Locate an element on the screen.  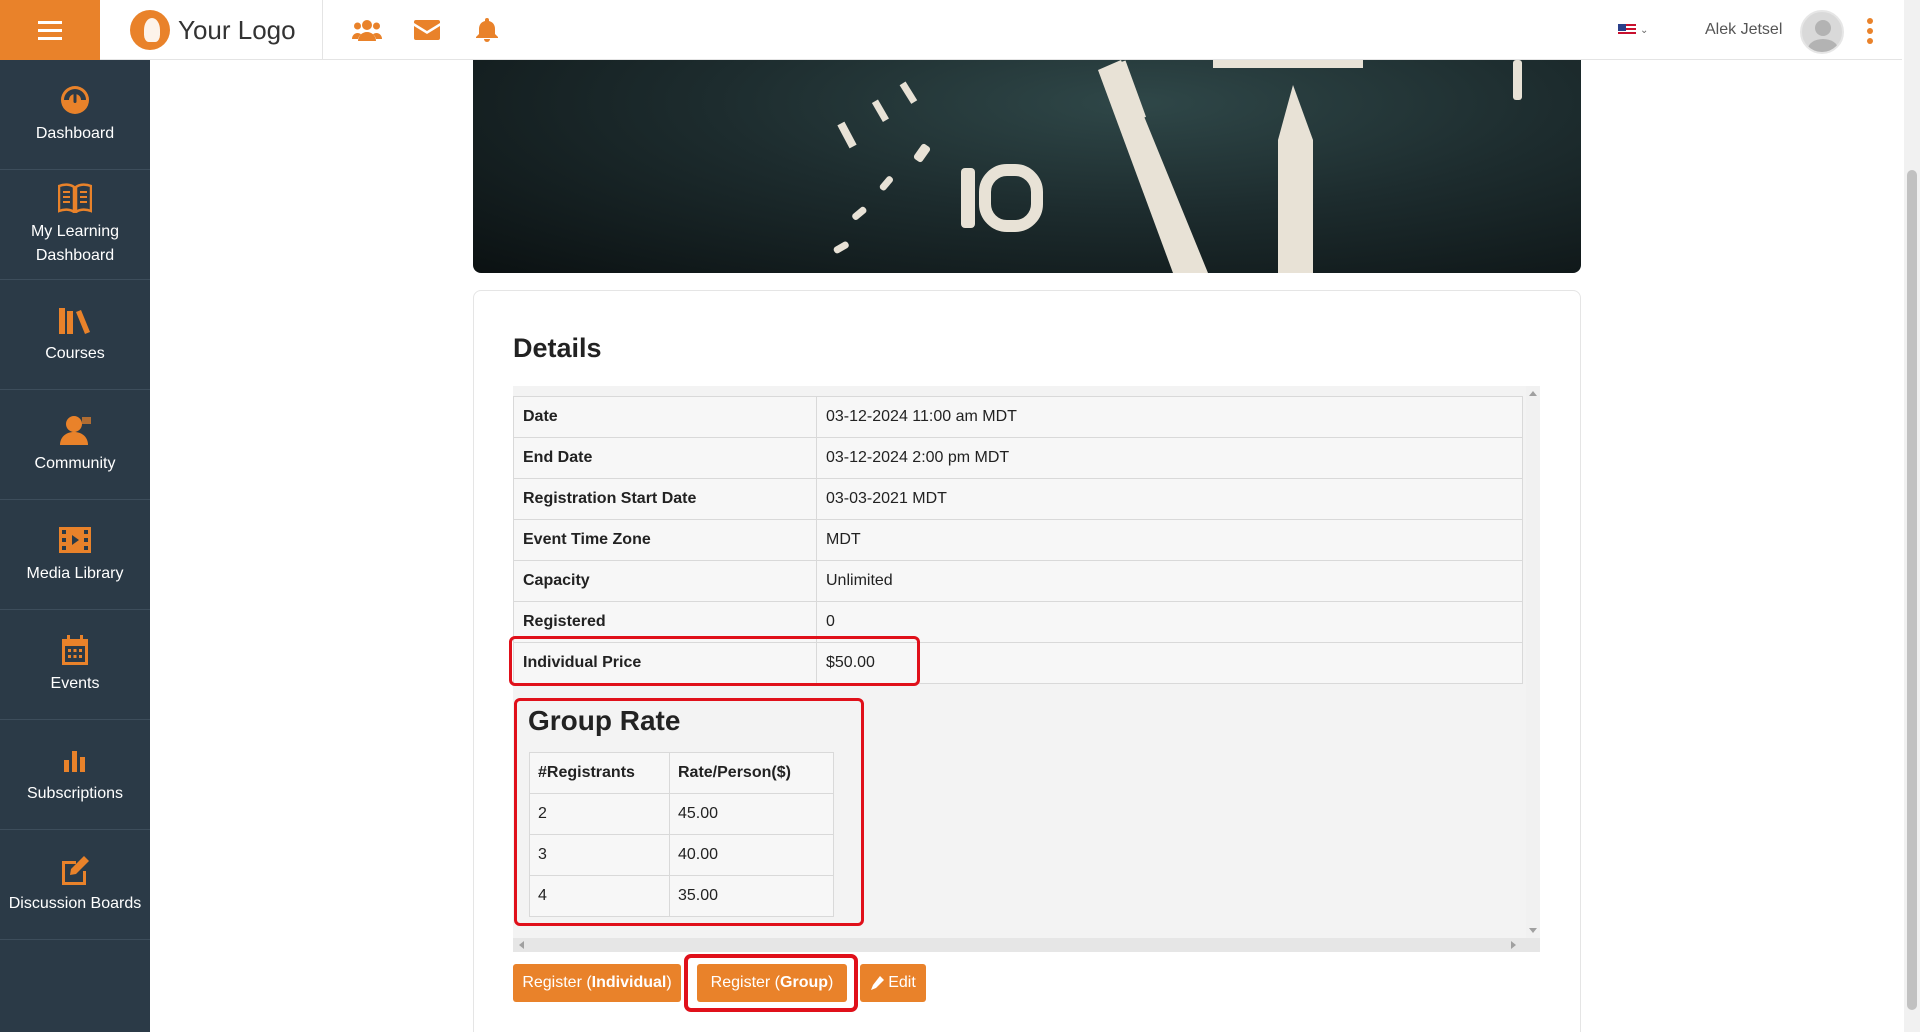
page-scrollbar is located at coordinates (1912, 516).